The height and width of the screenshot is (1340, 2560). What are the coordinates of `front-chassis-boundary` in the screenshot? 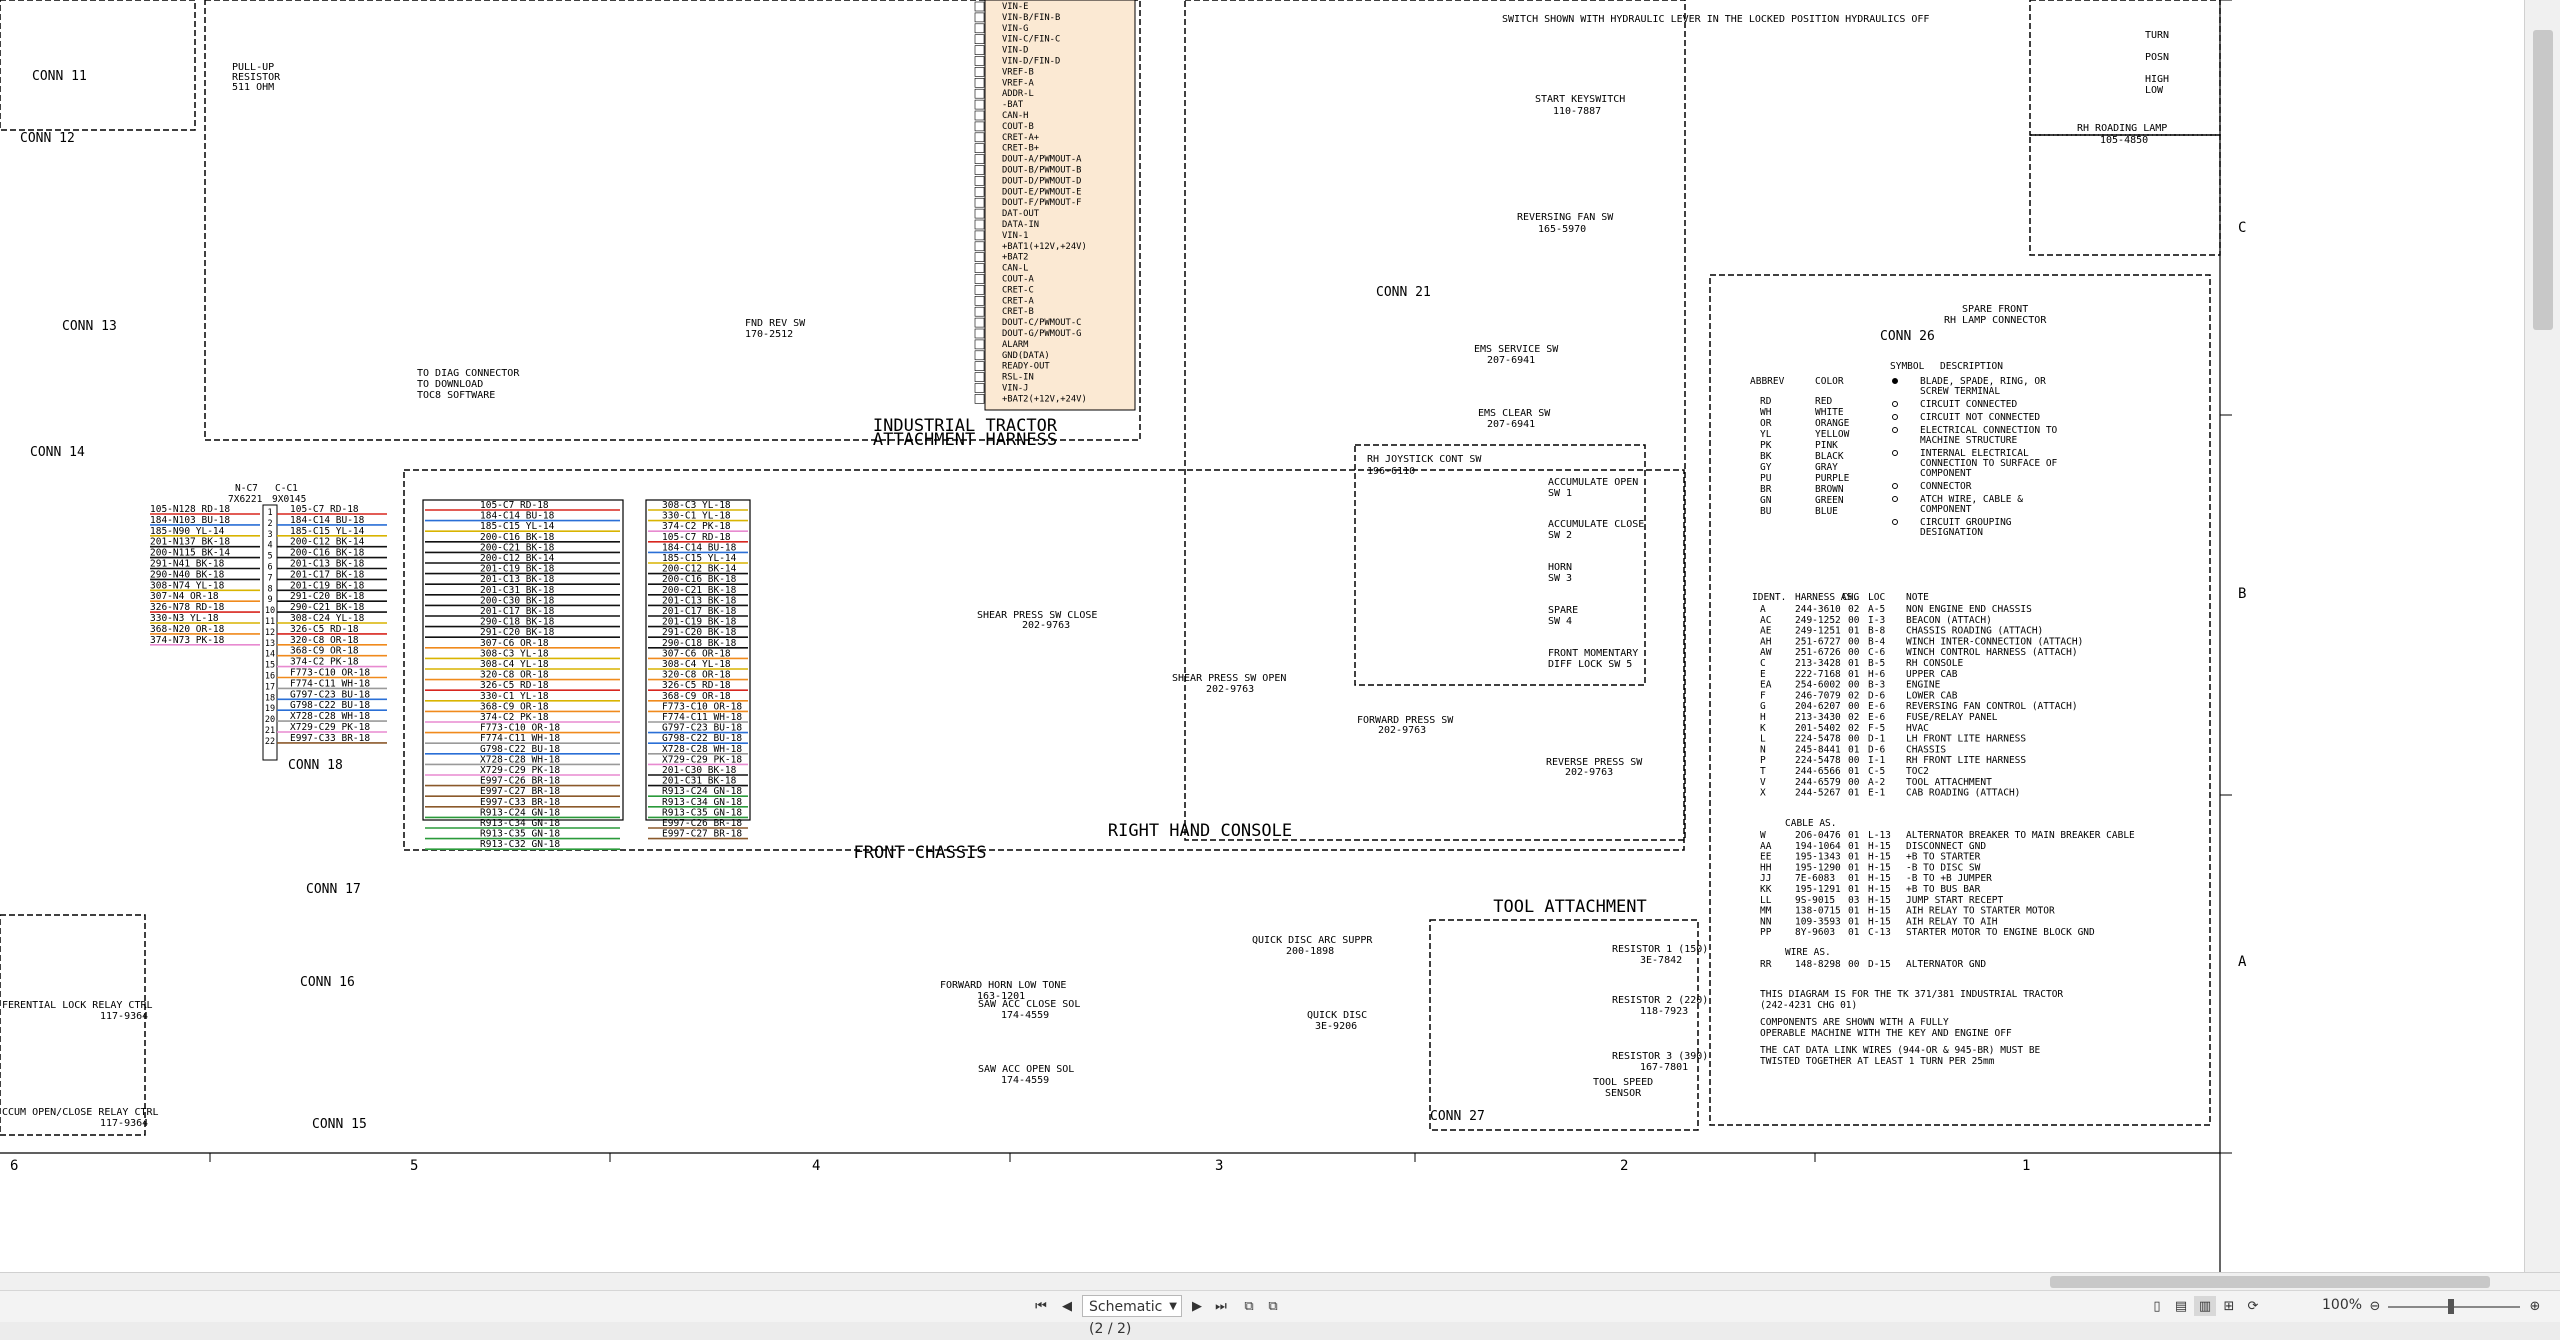 It's located at (1044, 660).